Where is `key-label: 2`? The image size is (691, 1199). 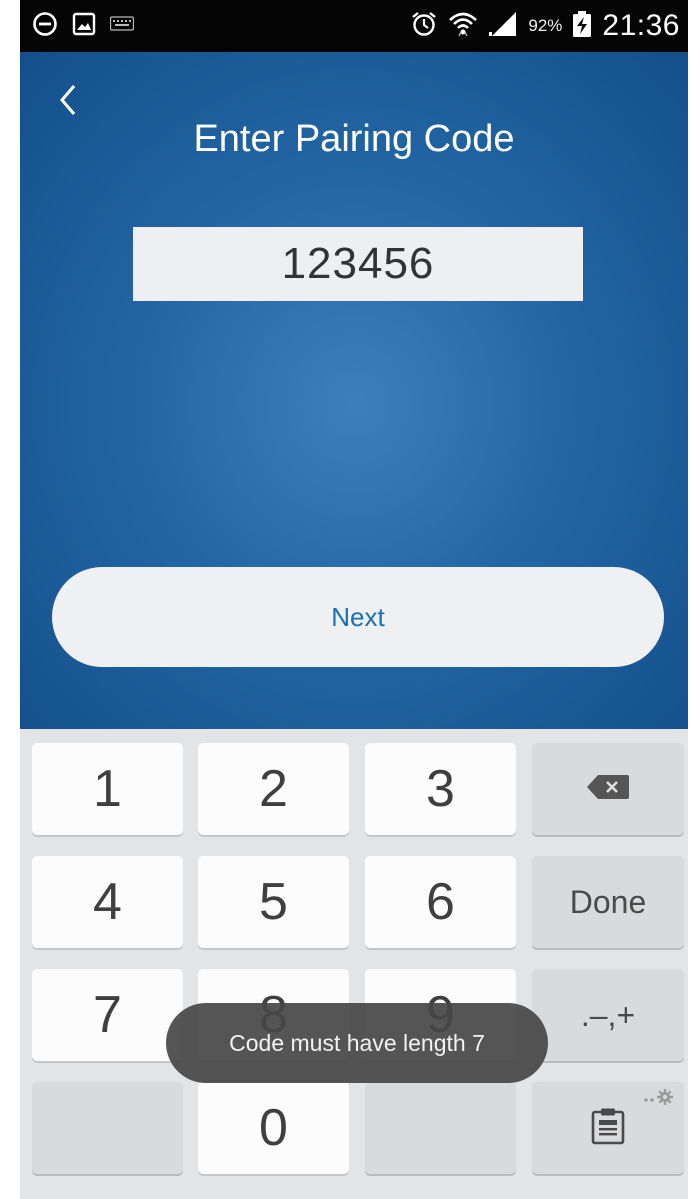 key-label: 2 is located at coordinates (273, 789).